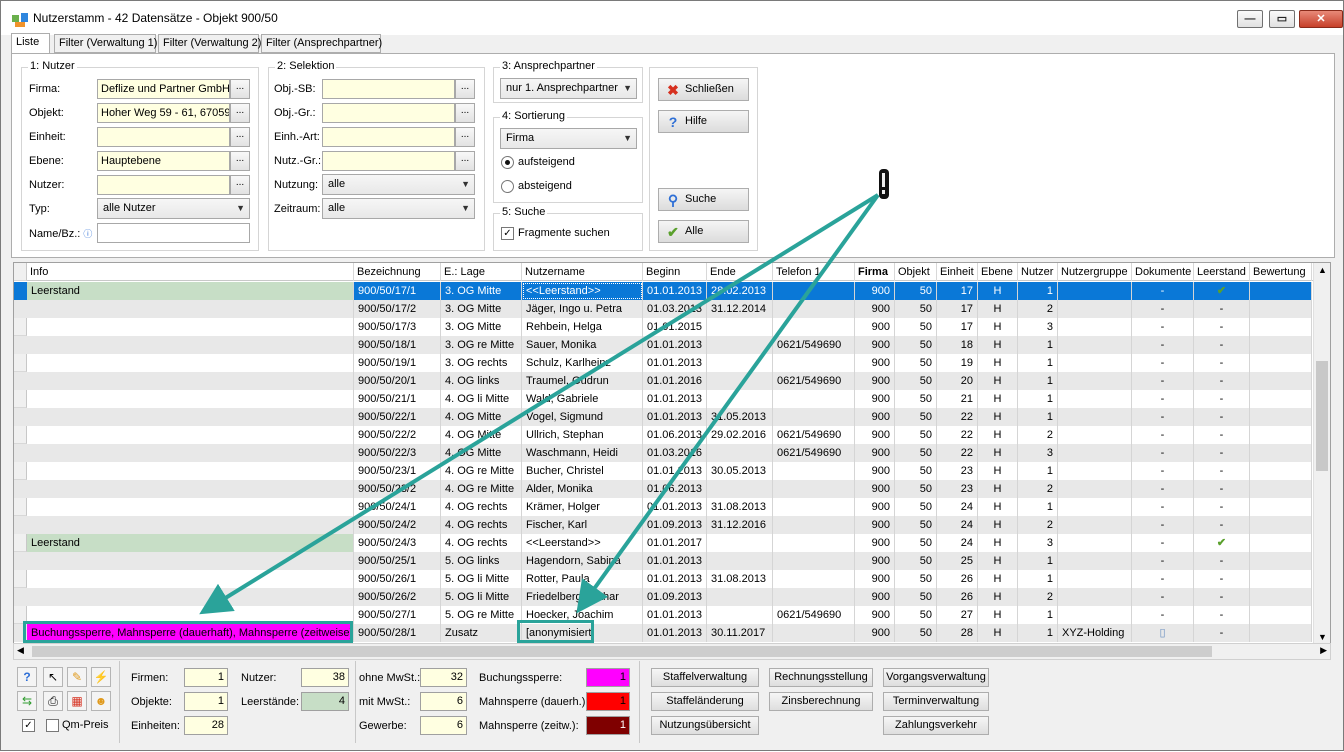 Image resolution: width=1344 pixels, height=752 pixels. What do you see at coordinates (546, 162) in the screenshot?
I see `aufsteigend-label: aufsteigend` at bounding box center [546, 162].